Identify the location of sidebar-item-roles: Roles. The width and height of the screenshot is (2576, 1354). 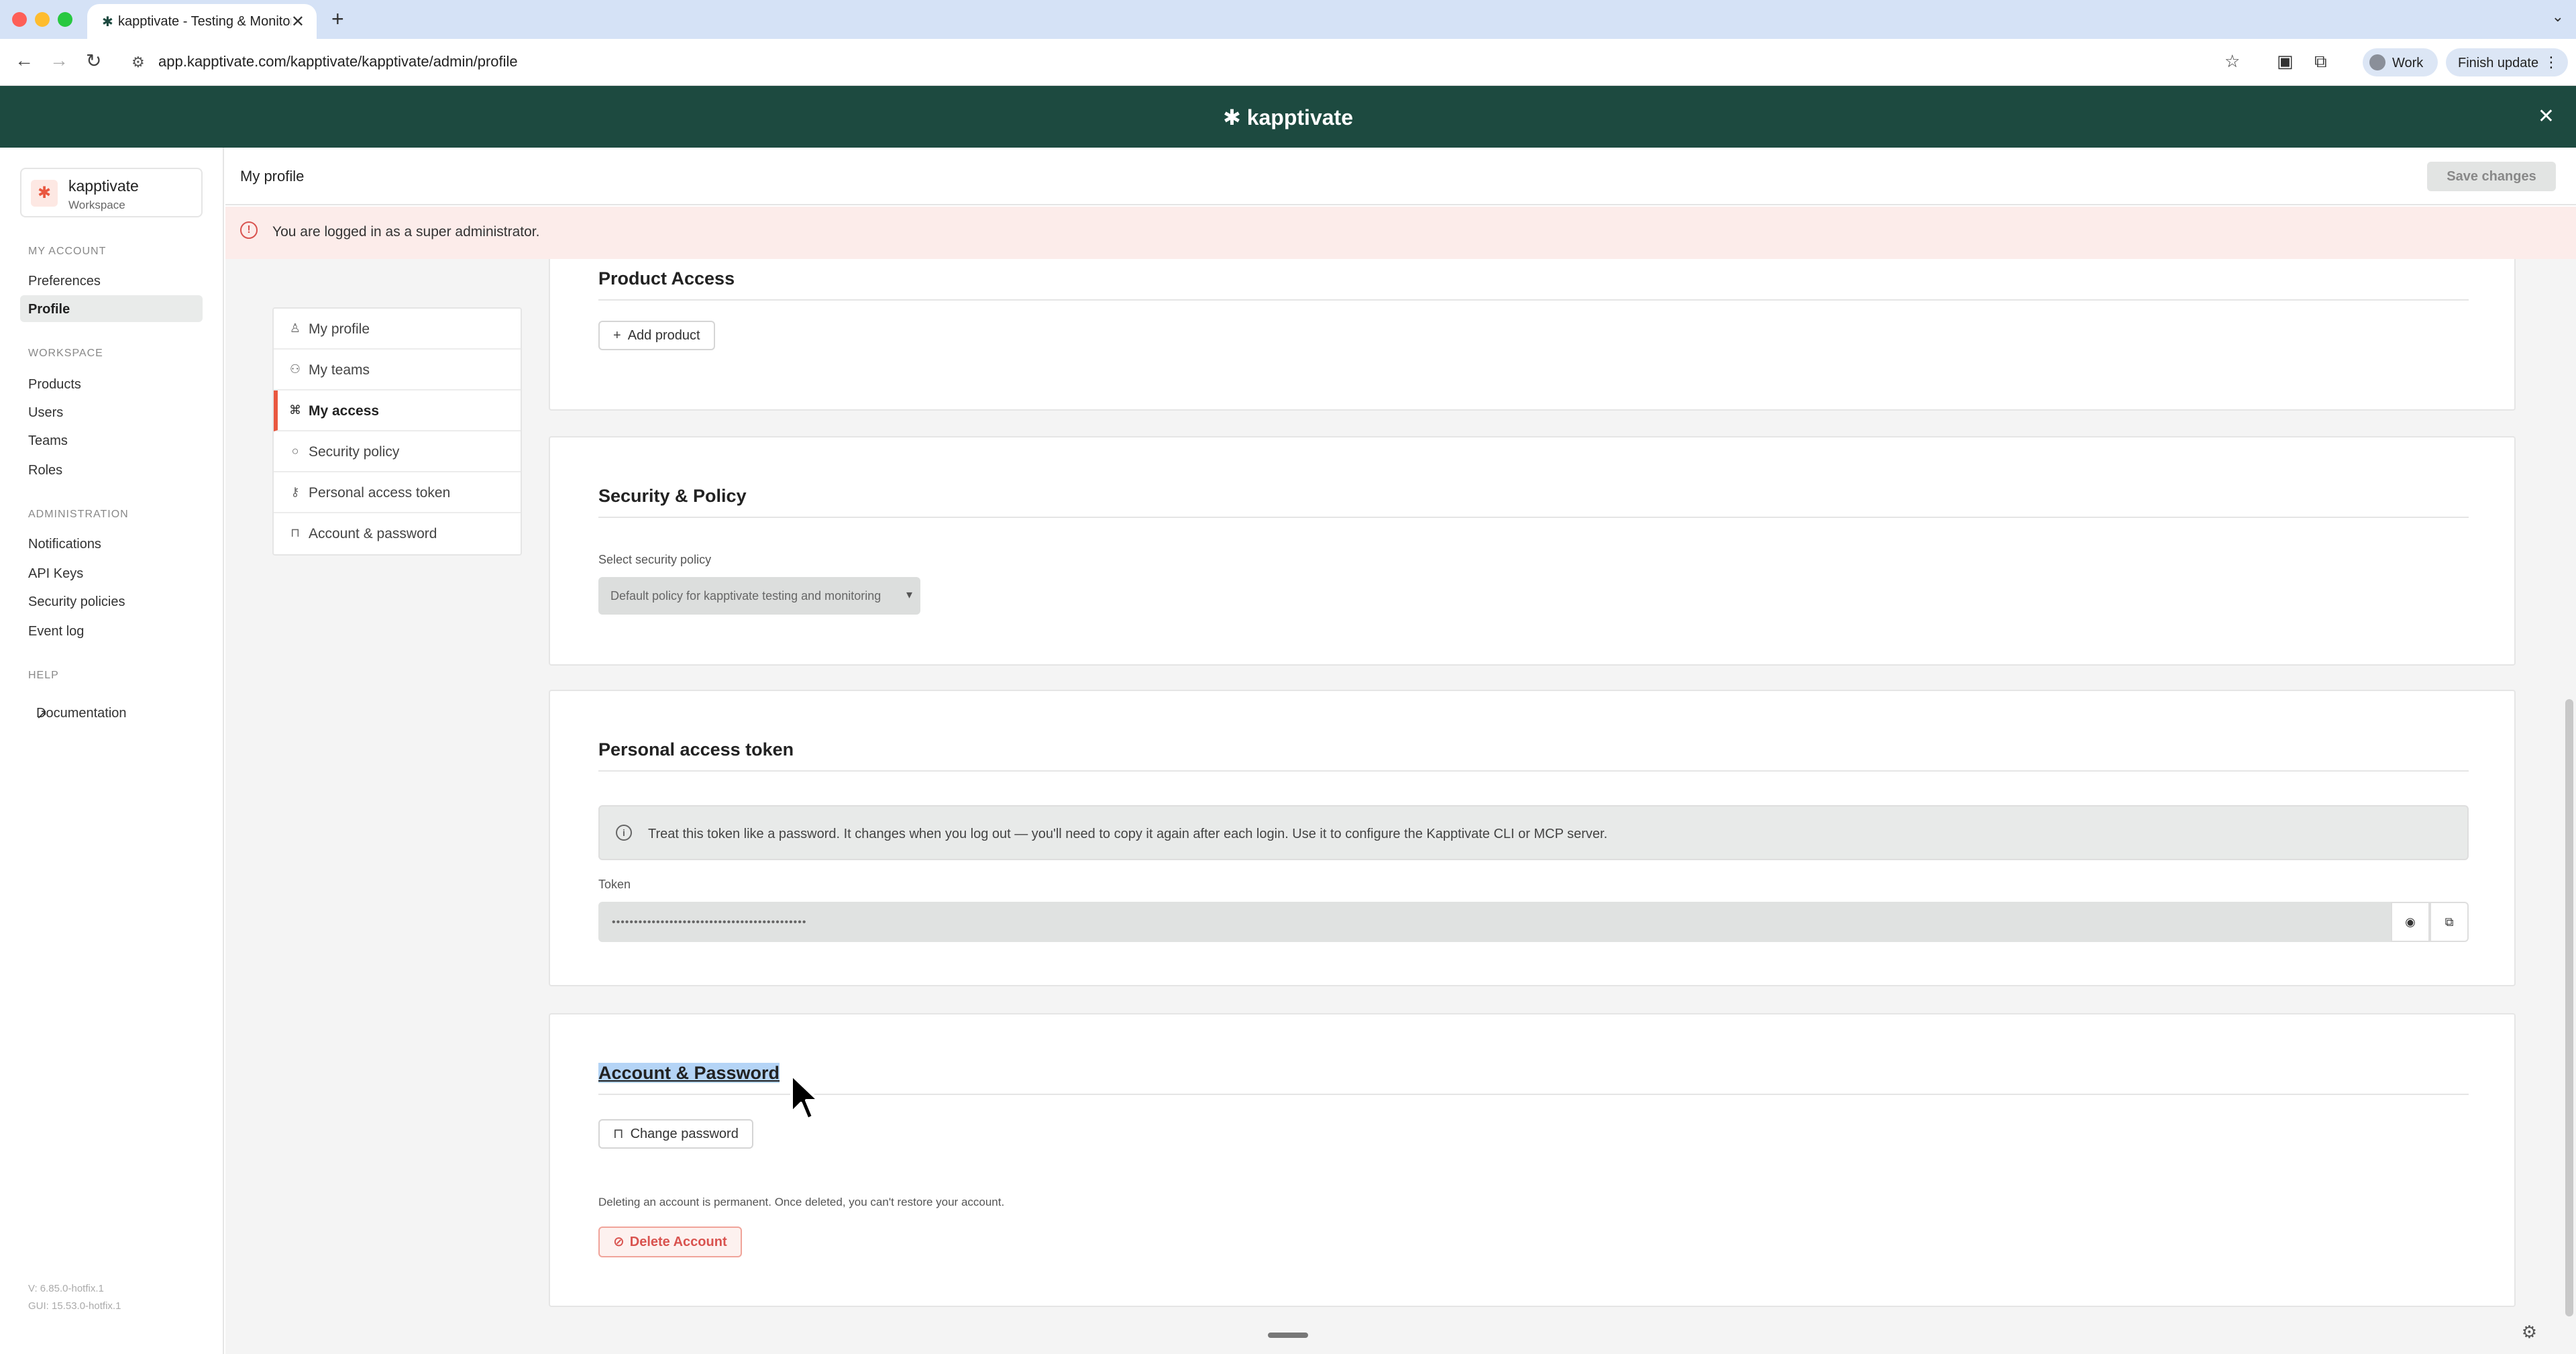
(111, 470).